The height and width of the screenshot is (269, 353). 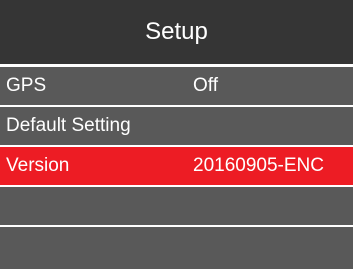 What do you see at coordinates (176, 206) in the screenshot?
I see `menu-item-empty` at bounding box center [176, 206].